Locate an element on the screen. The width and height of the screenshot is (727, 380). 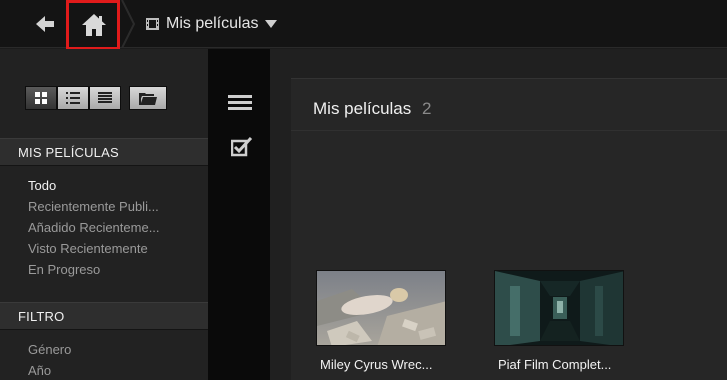
detail-list-view-icon is located at coordinates (105, 97).